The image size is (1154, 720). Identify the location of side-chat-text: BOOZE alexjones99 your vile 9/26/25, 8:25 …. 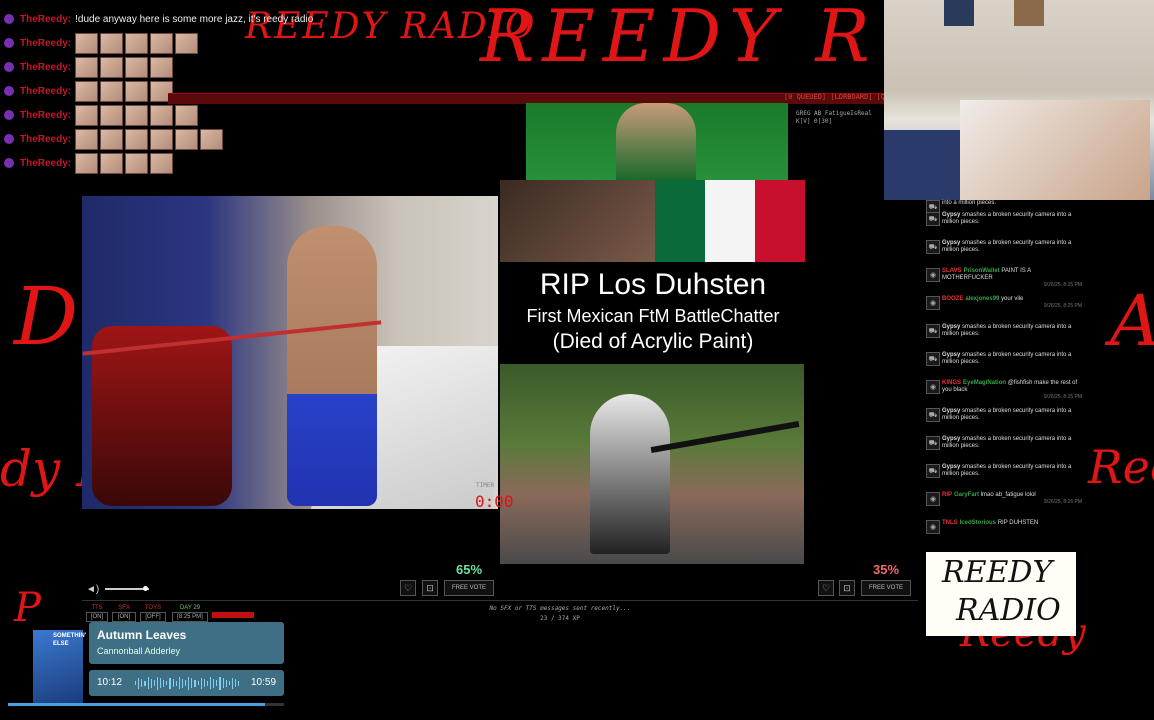
(1012, 303).